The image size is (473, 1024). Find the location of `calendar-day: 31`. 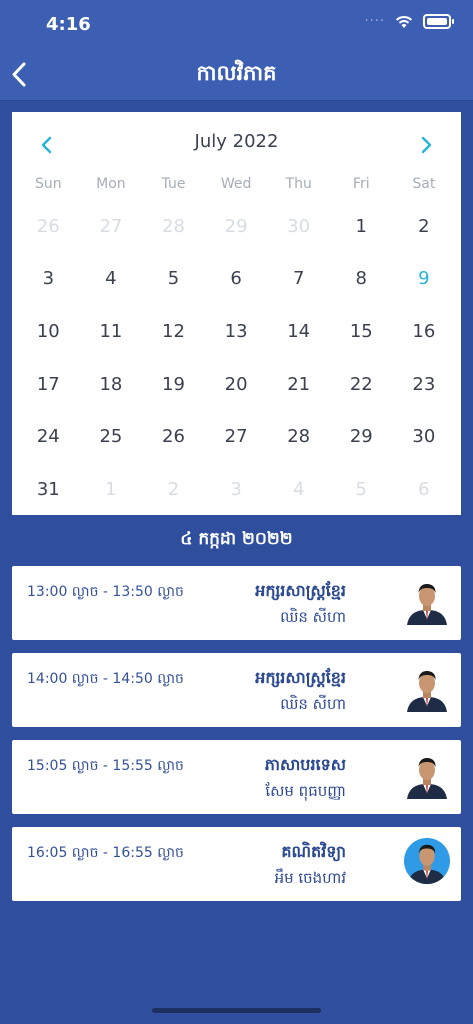

calendar-day: 31 is located at coordinates (48, 489).